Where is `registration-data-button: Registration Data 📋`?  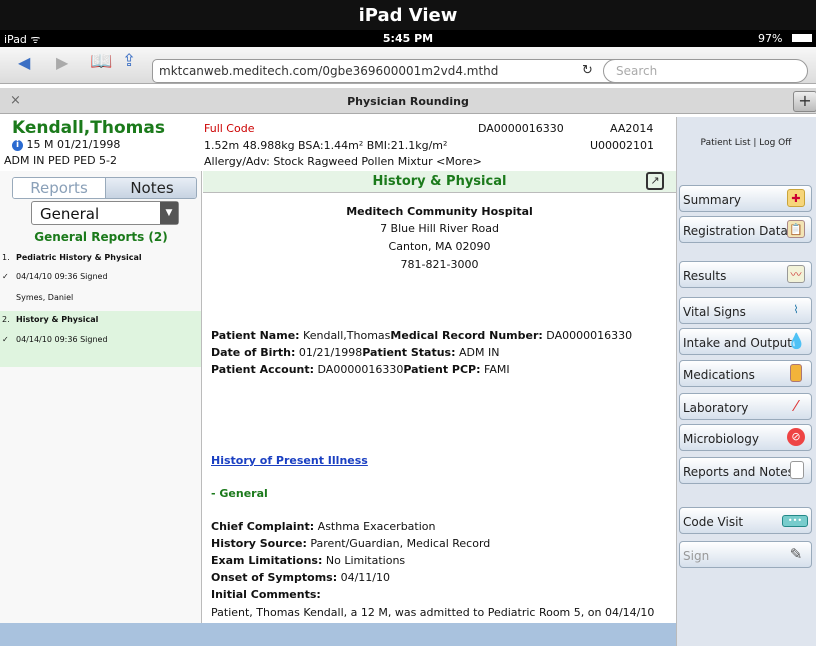
registration-data-button: Registration Data 📋 is located at coordinates (745, 229).